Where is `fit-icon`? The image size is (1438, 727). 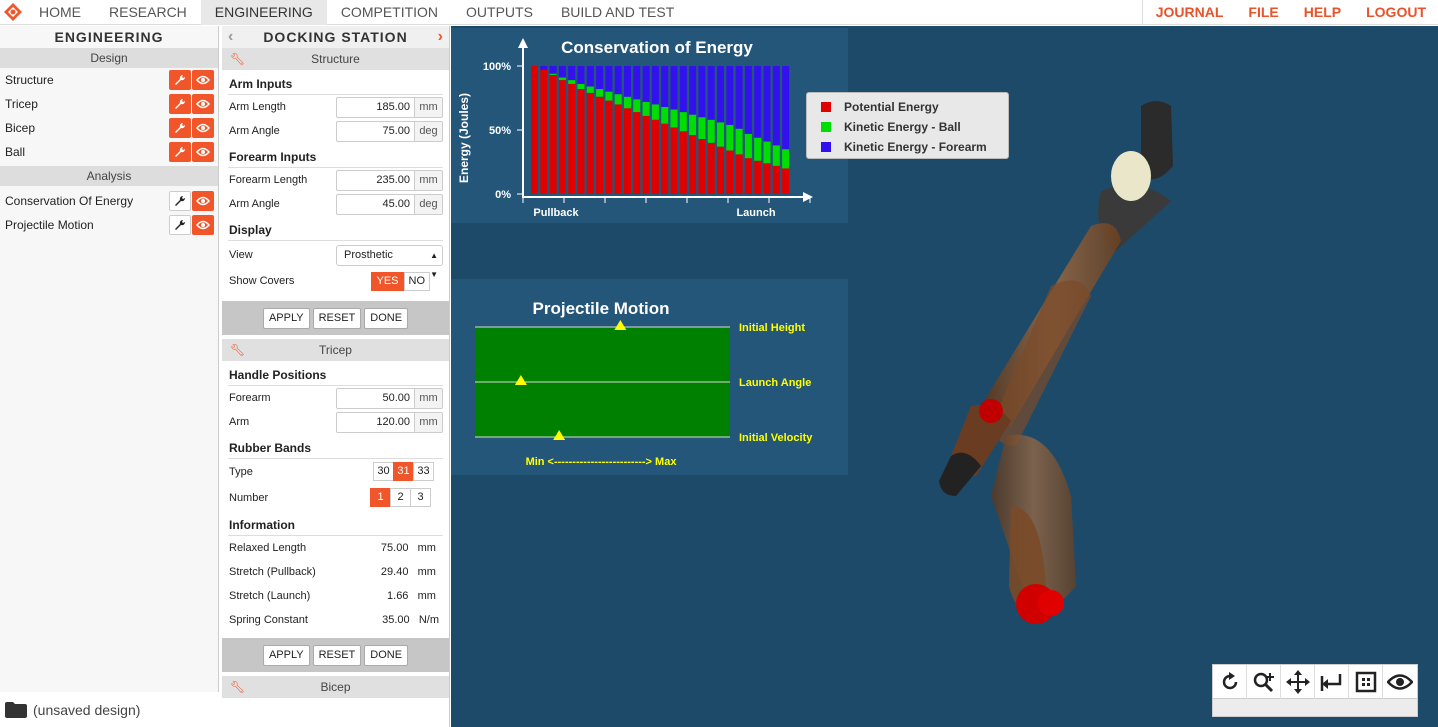
fit-icon is located at coordinates (1366, 682).